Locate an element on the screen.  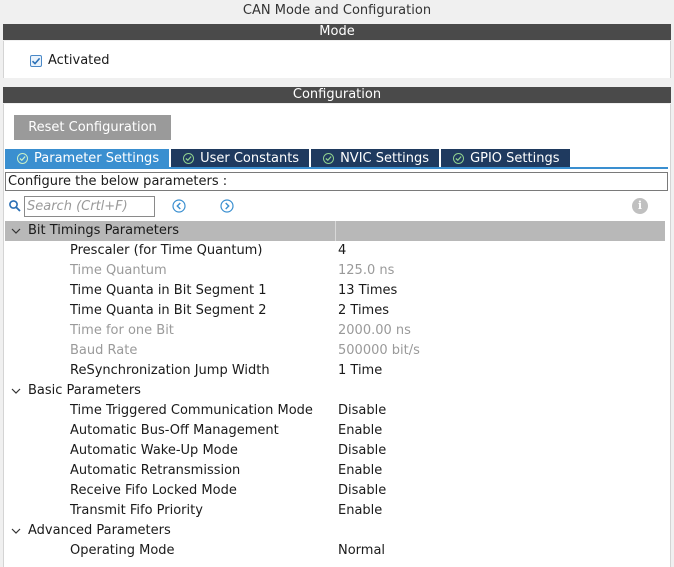
group-label: Bit Timings Parameters is located at coordinates (103, 230).